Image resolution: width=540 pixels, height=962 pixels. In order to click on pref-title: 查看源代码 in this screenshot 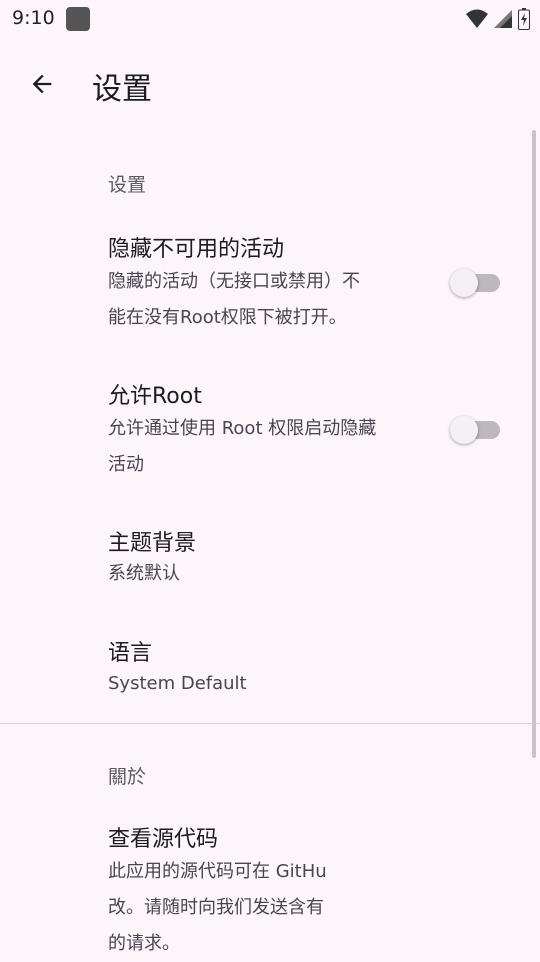, I will do `click(163, 839)`.